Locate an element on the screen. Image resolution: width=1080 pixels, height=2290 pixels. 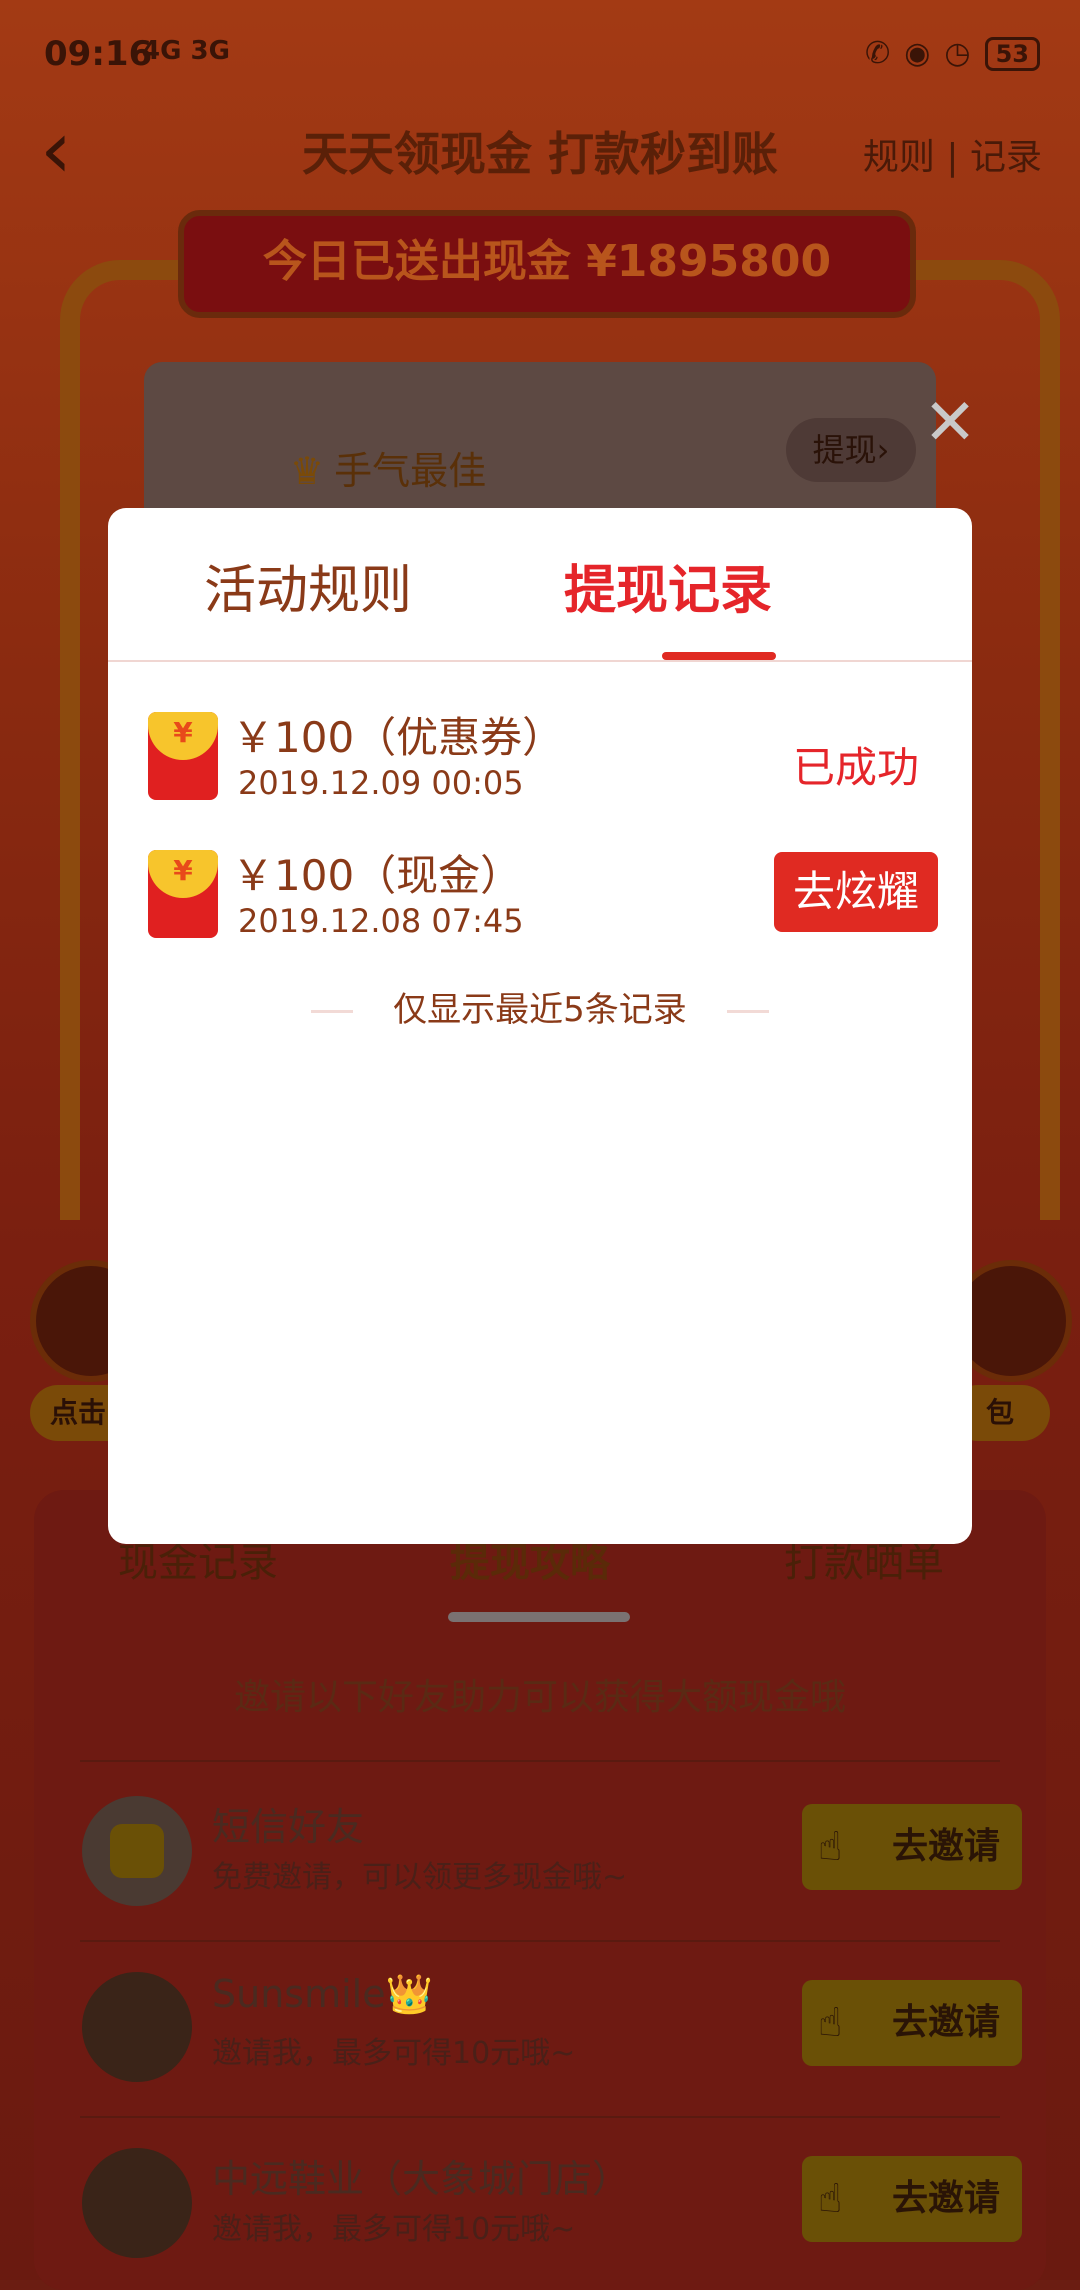
recent-records-note: 仅显示最近5条记录 is located at coordinates (540, 1006).